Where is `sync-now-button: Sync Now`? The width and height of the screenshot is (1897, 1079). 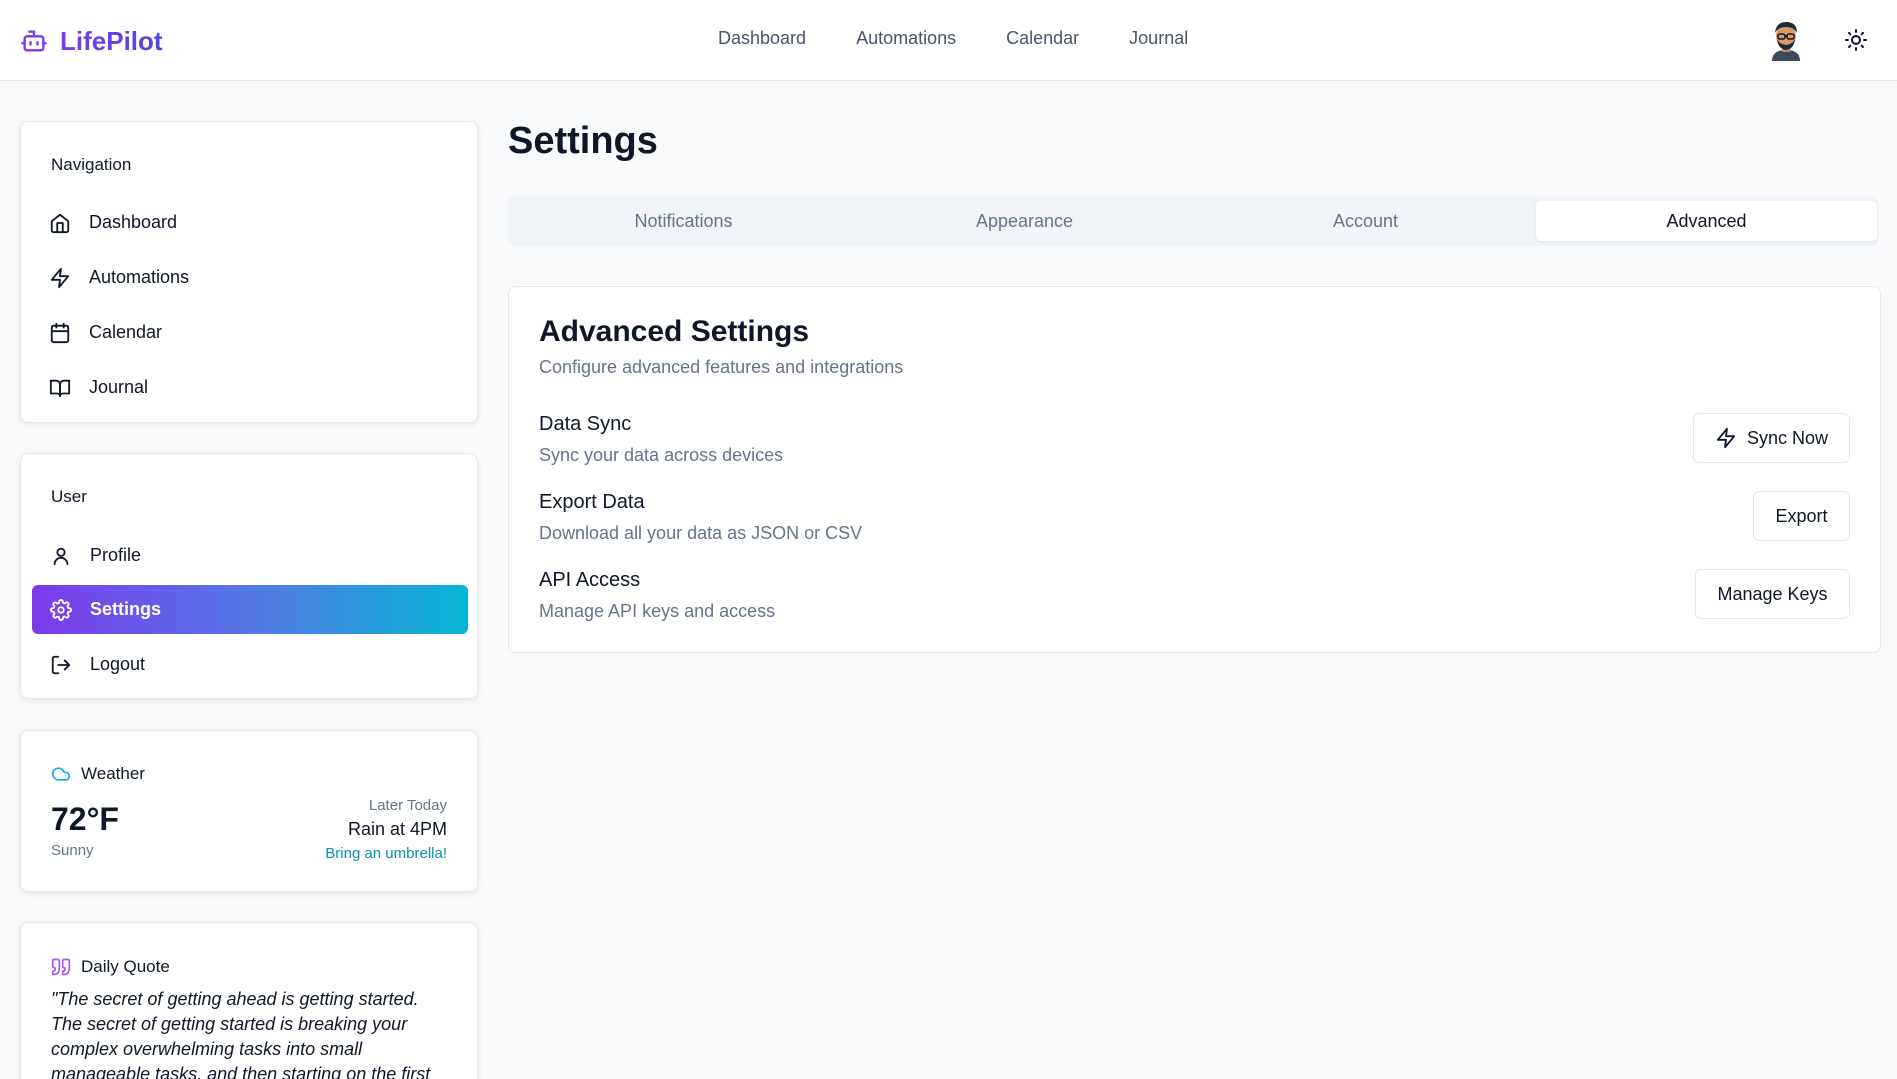
sync-now-button: Sync Now is located at coordinates (1771, 438).